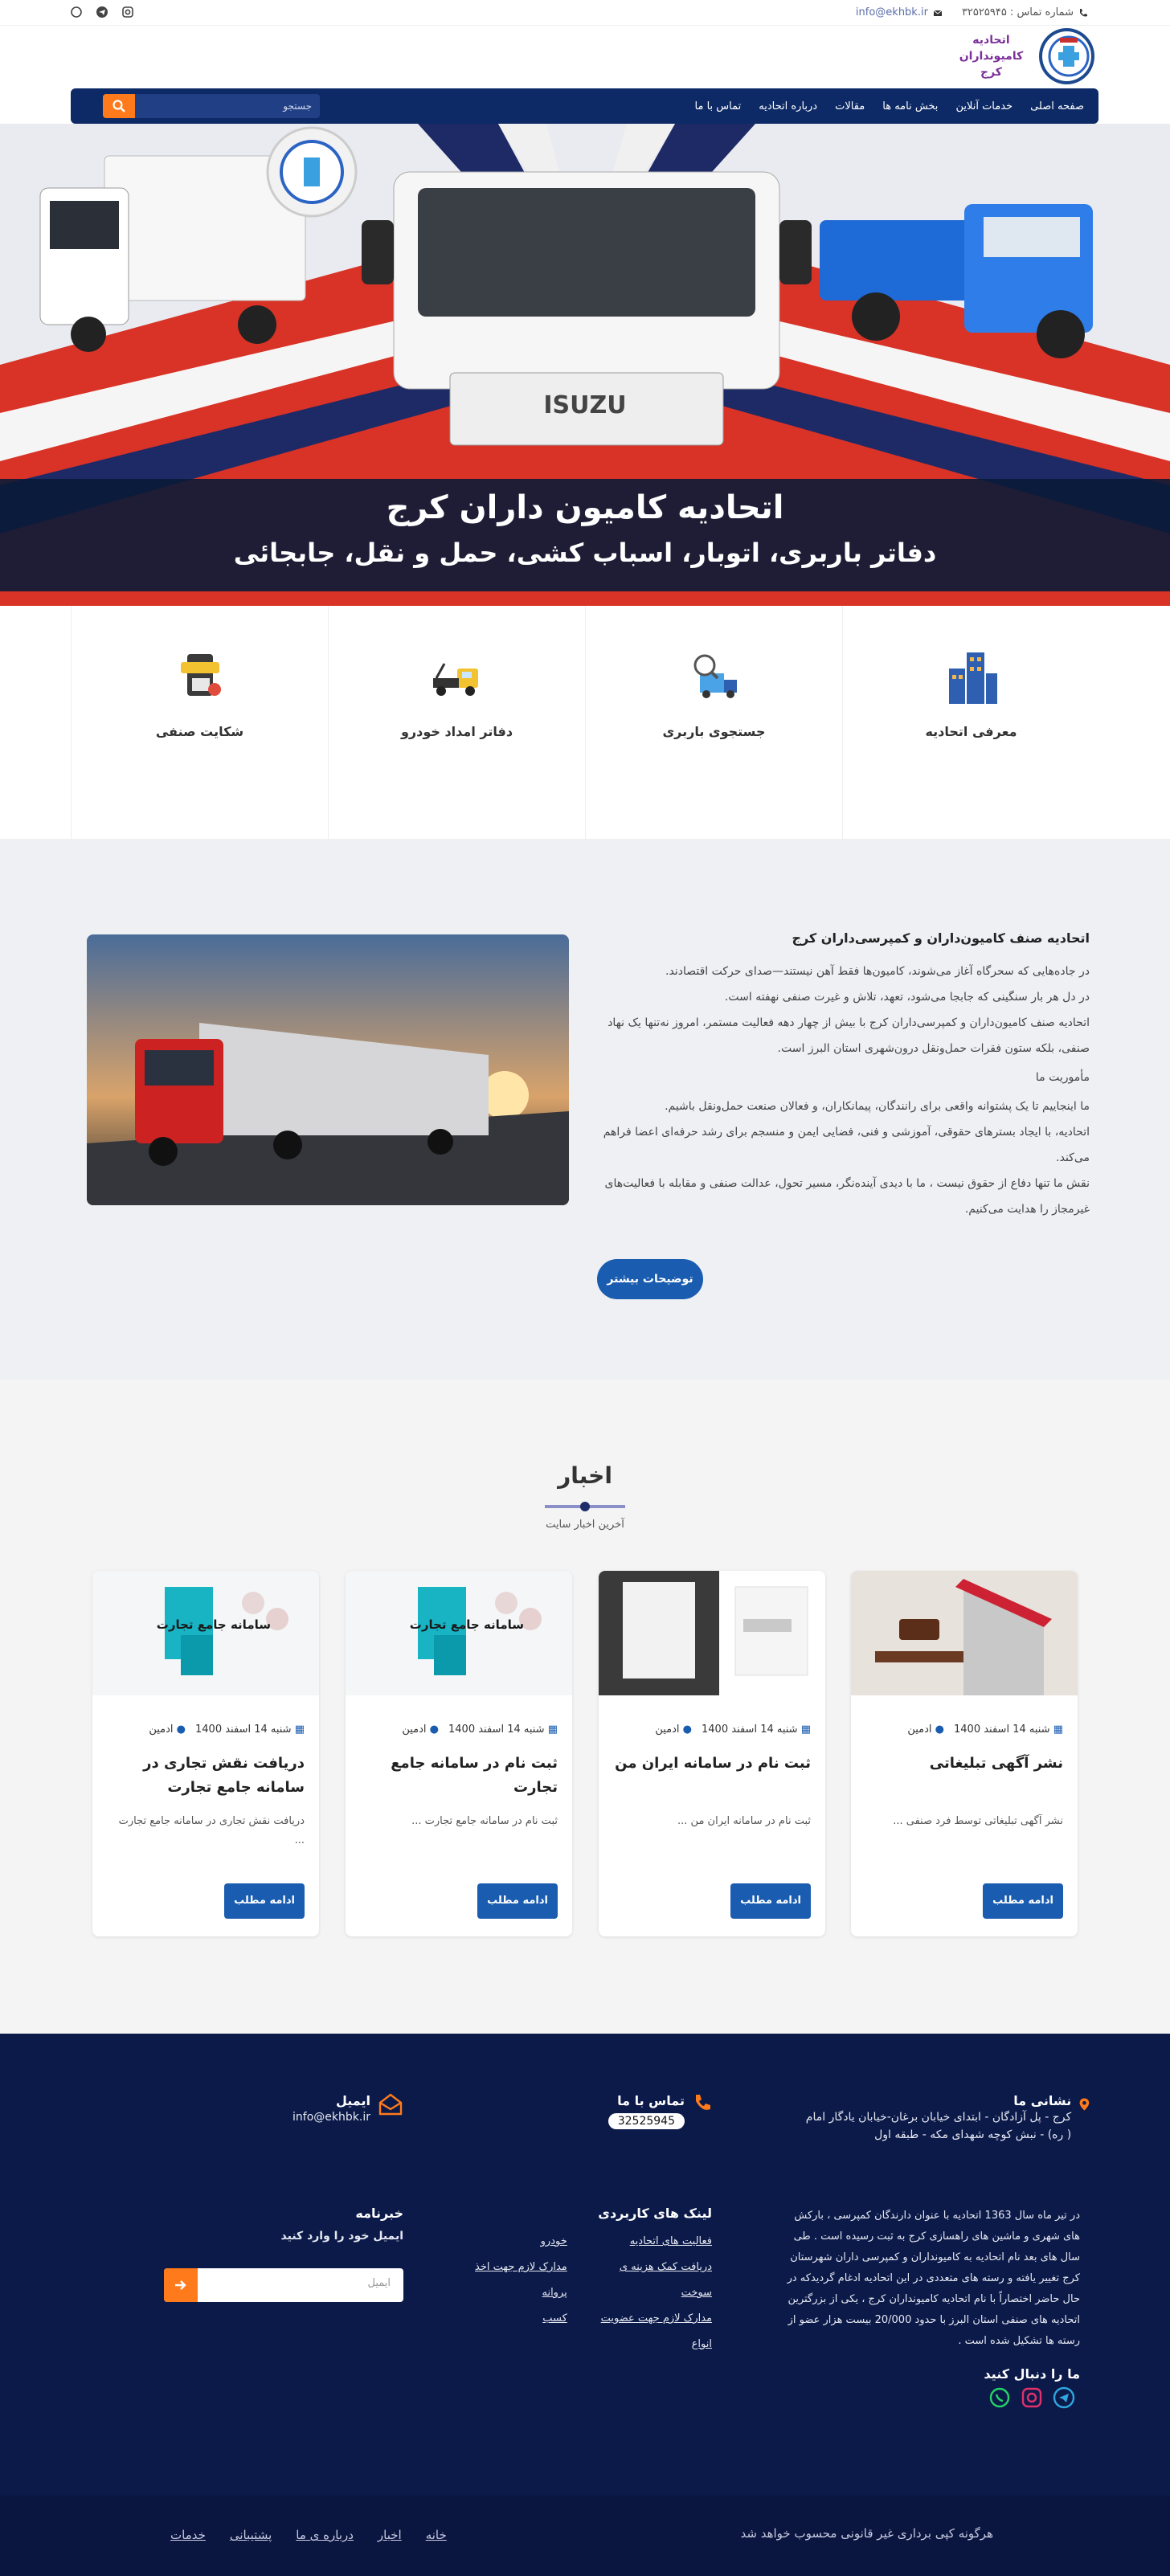 The image size is (1170, 2576). I want to click on service-complaint: شکایت صنفی, so click(200, 723).